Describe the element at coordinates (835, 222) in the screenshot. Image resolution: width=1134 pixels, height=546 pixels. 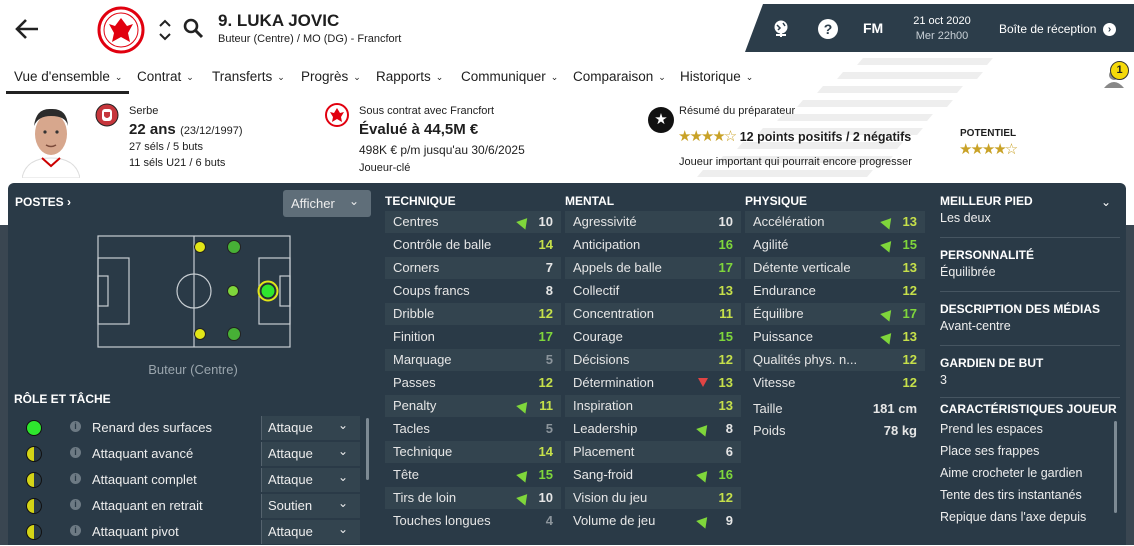
I see `attribute-row: Accélération 13` at that location.